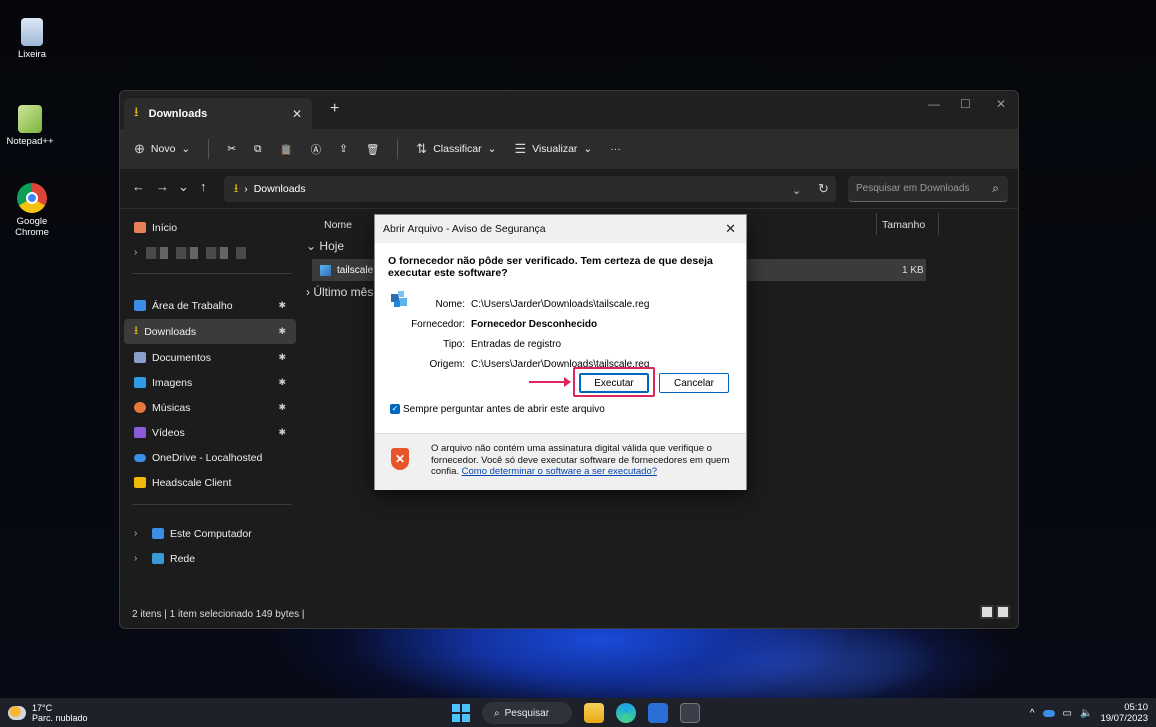 The height and width of the screenshot is (727, 1156). I want to click on breadcrumb-downloads: Downloads, so click(280, 189).